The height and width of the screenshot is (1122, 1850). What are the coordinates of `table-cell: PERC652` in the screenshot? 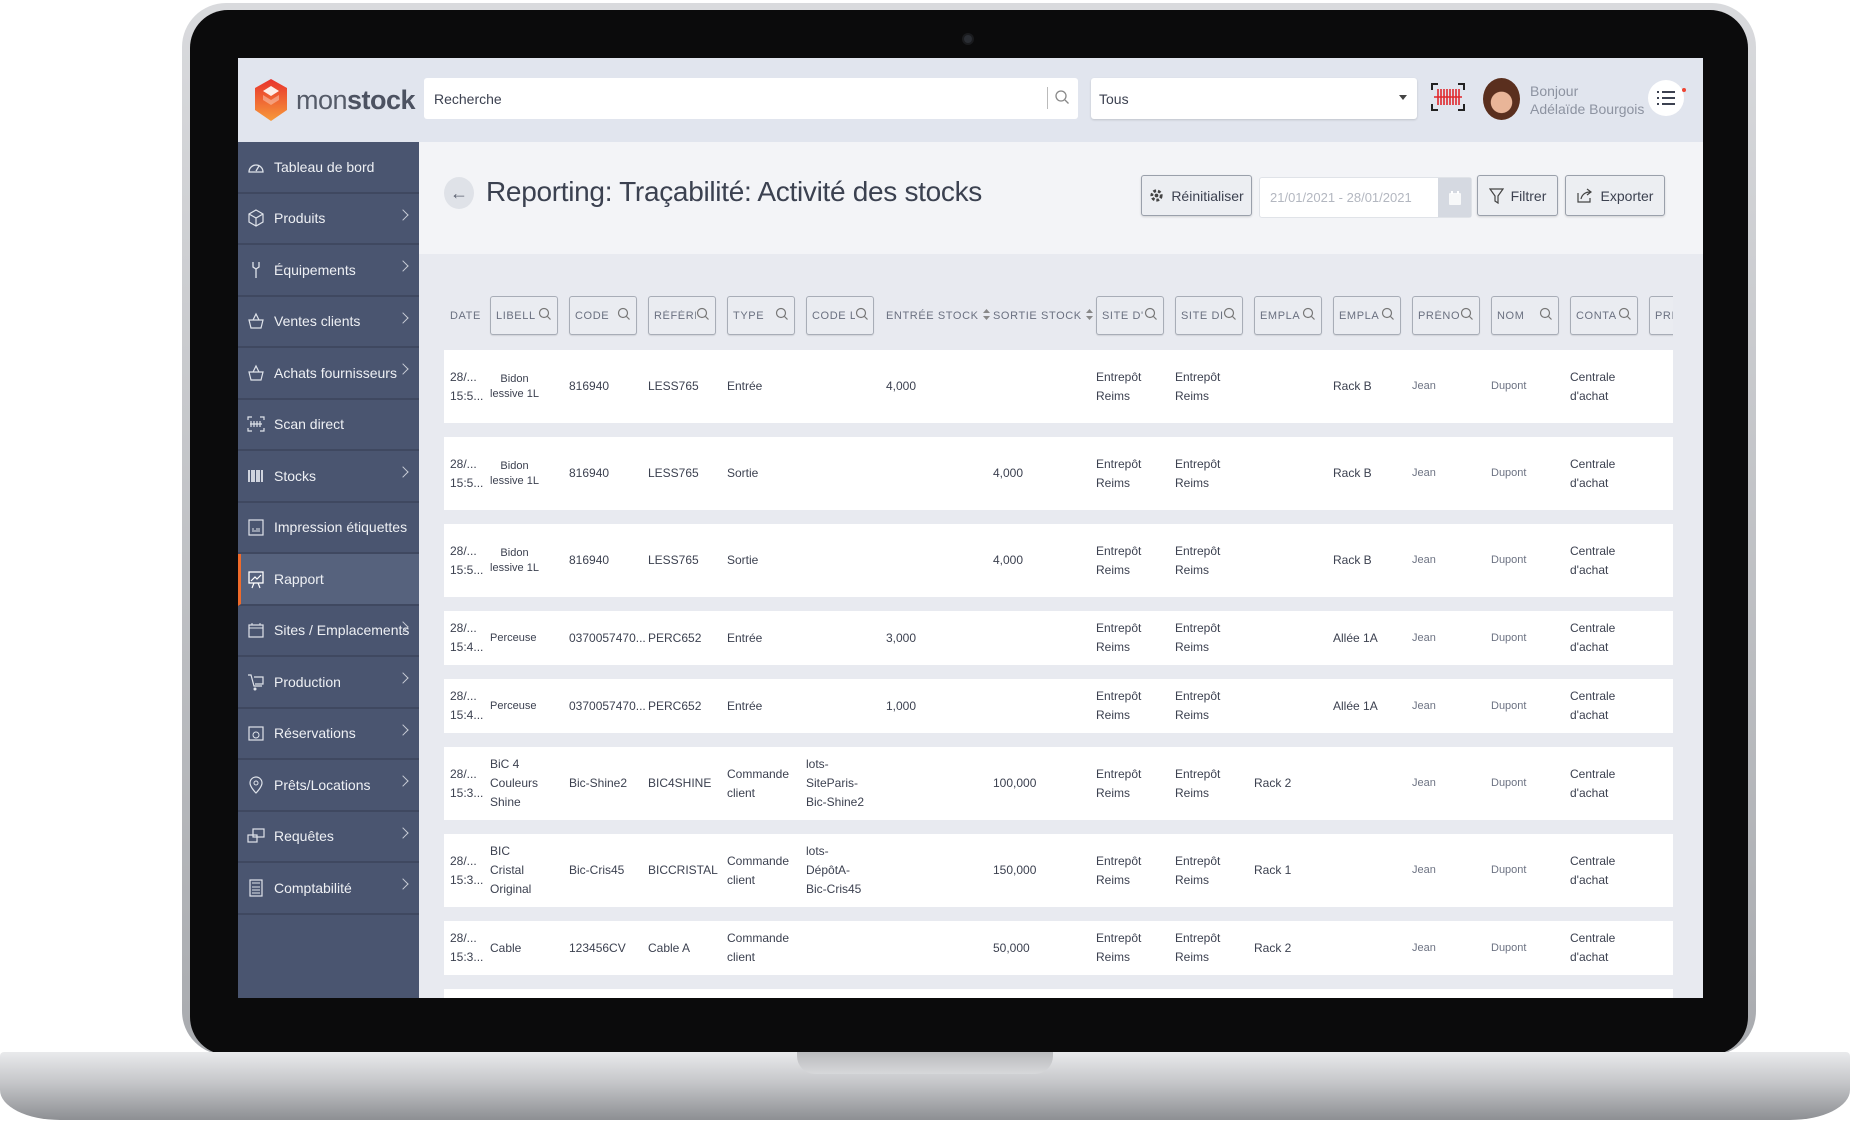 It's located at (675, 705).